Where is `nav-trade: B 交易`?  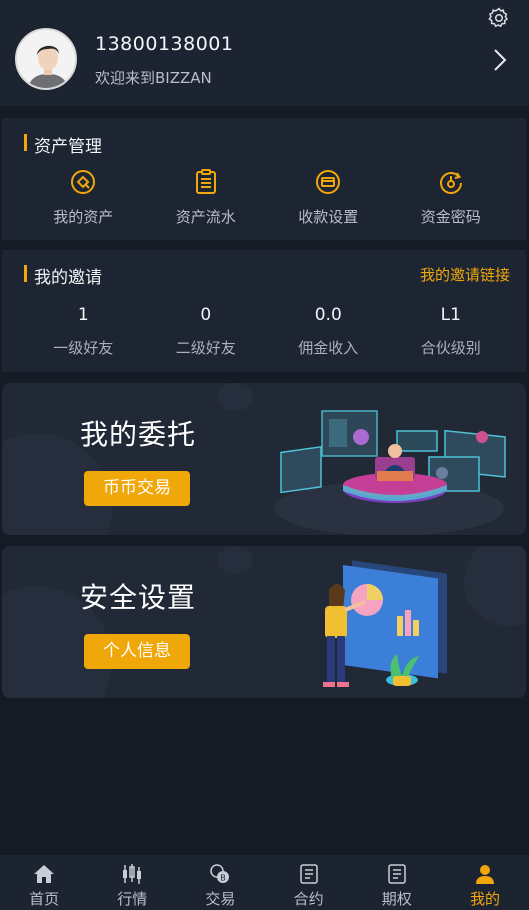 nav-trade: B 交易 is located at coordinates (220, 882).